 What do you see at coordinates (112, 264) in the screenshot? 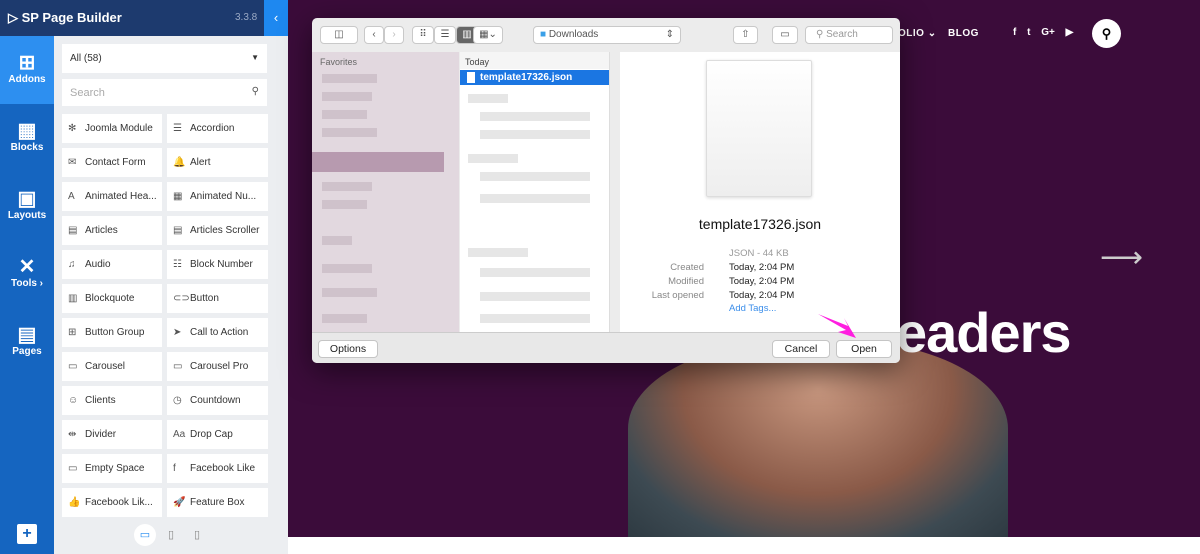
I see `addon-item: ♫ Audio` at bounding box center [112, 264].